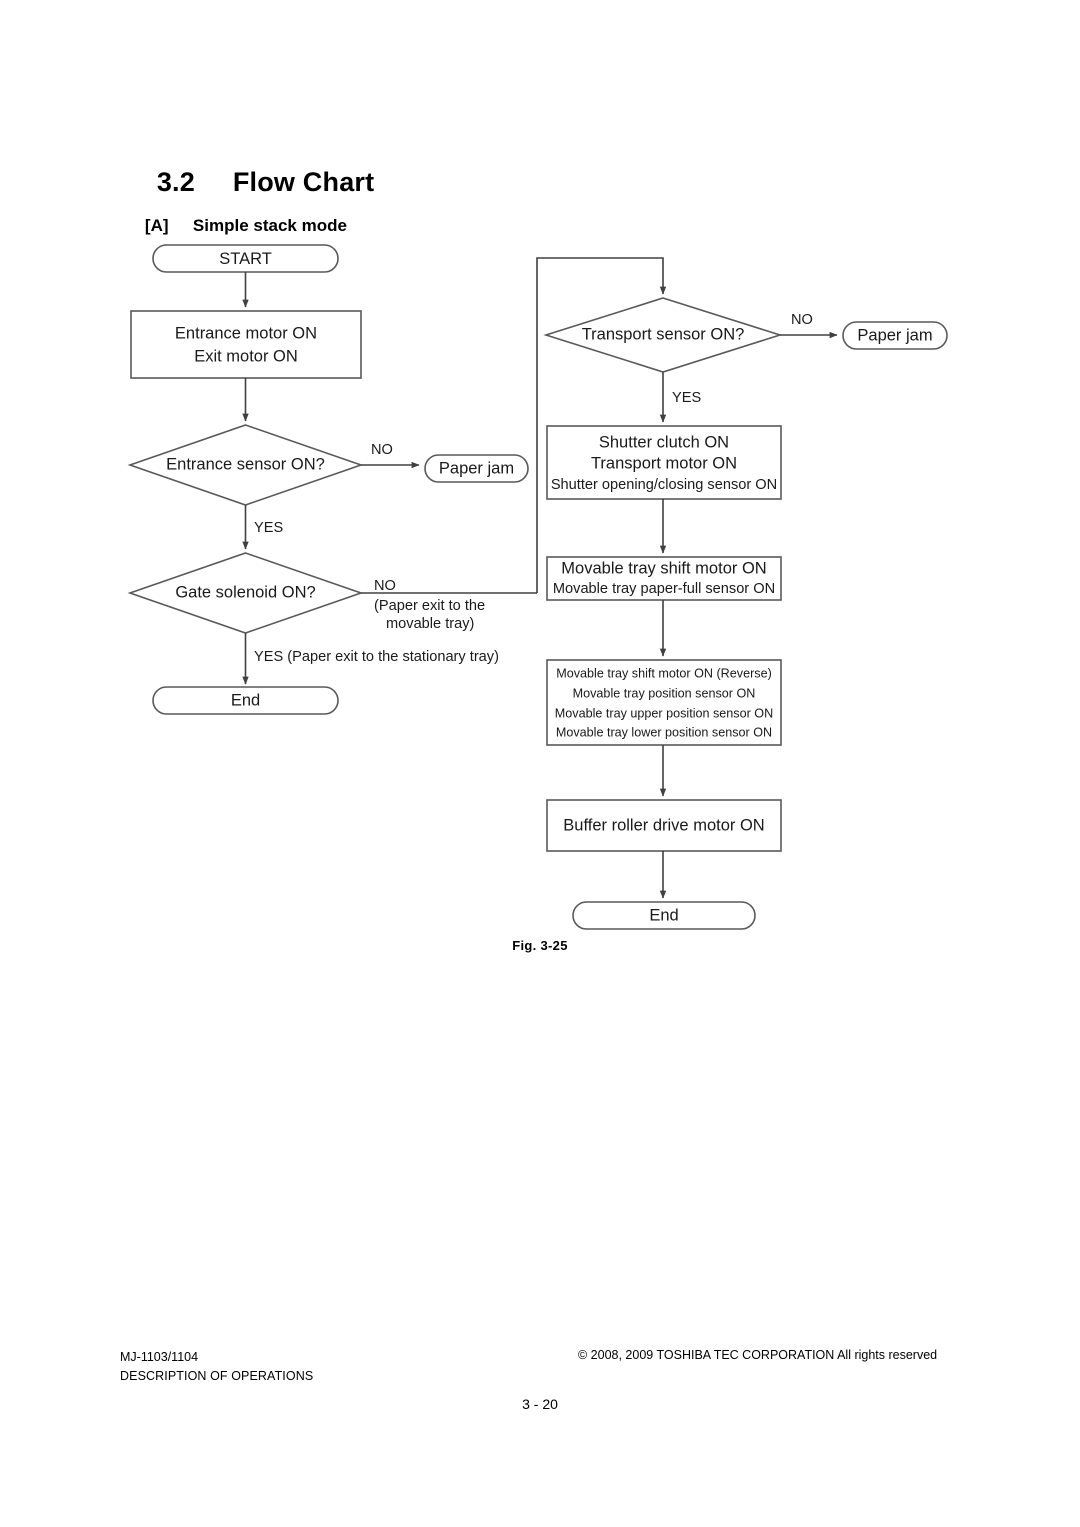 This screenshot has height=1527, width=1080. I want to click on edge-label-gate-no-note1: (Paper exit to the, so click(429, 606).